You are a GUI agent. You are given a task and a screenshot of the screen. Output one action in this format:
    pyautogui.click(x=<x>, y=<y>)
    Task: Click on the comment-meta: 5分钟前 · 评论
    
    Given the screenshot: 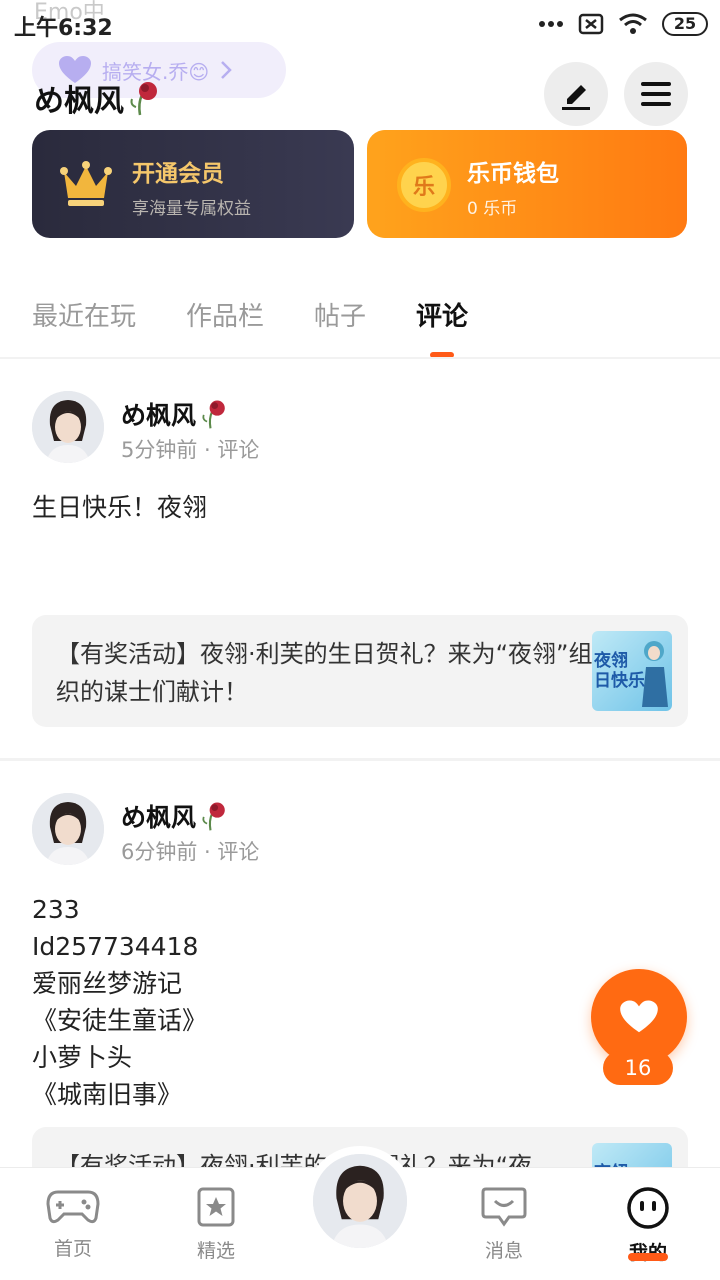 What is the action you would take?
    pyautogui.click(x=190, y=450)
    